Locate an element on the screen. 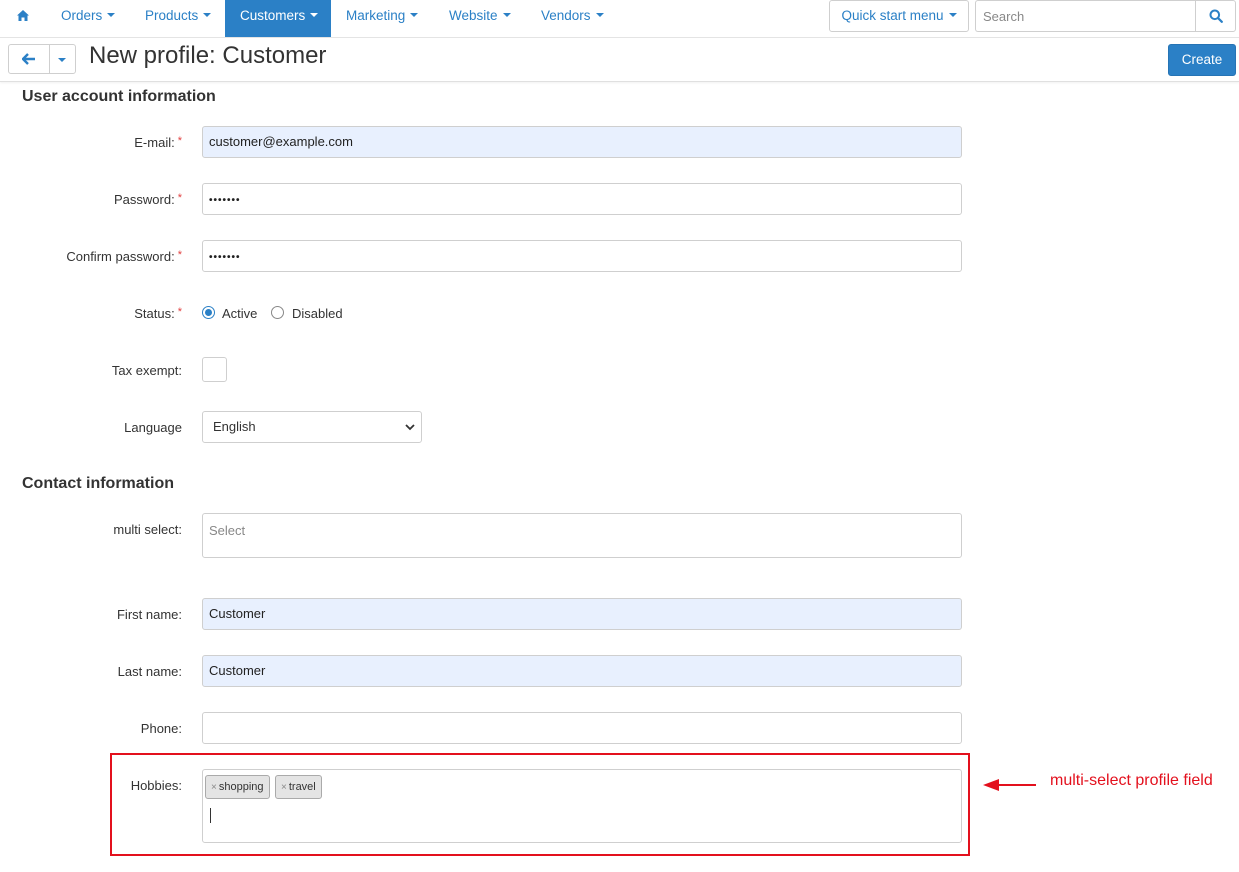 The image size is (1239, 872). back-button-group is located at coordinates (42, 59).